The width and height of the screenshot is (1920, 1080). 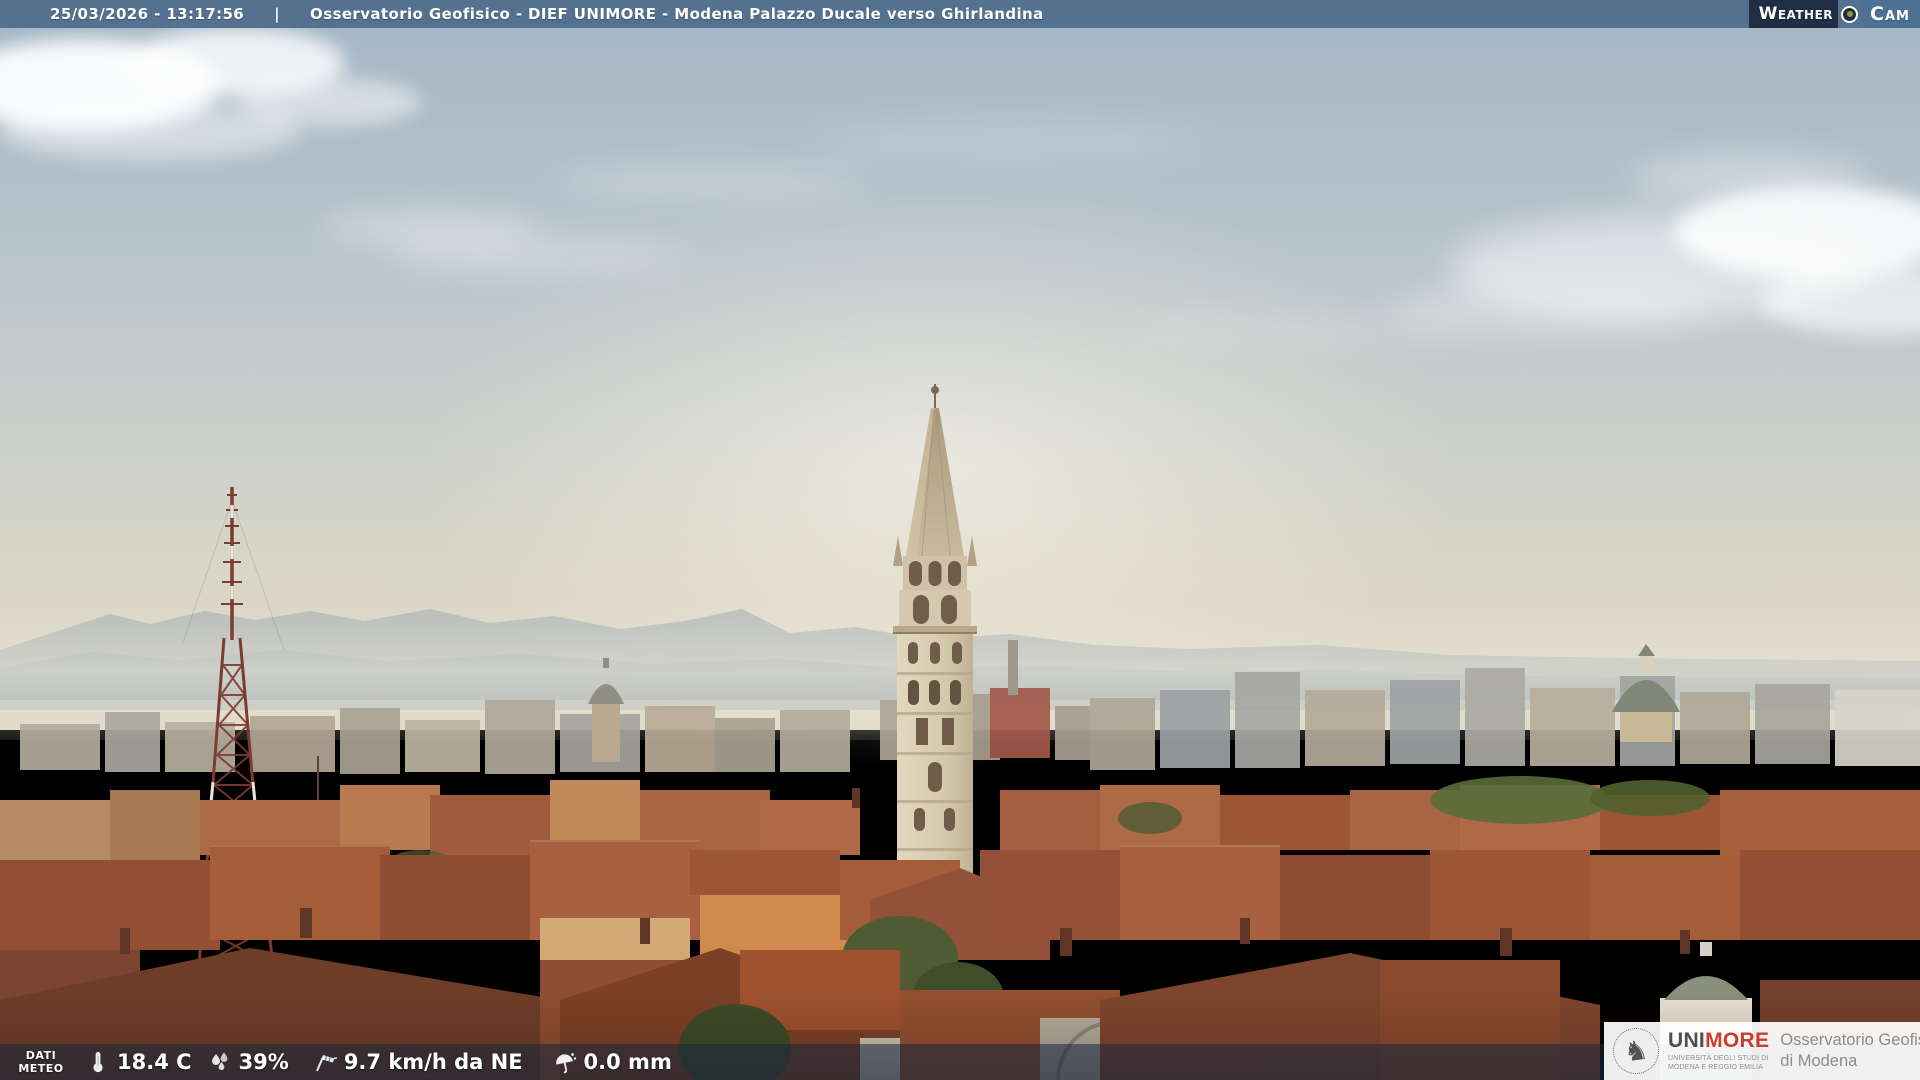 What do you see at coordinates (565, 1063) in the screenshot?
I see `rain-icon` at bounding box center [565, 1063].